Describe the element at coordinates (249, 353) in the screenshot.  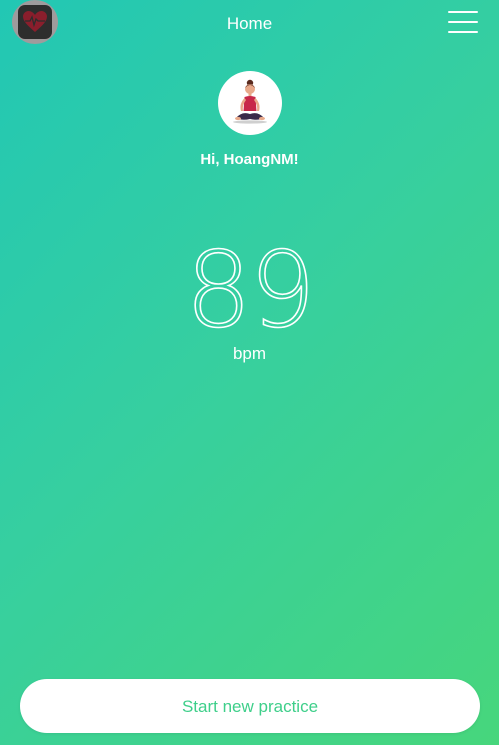
I see `heart-rate-unit: bpm` at that location.